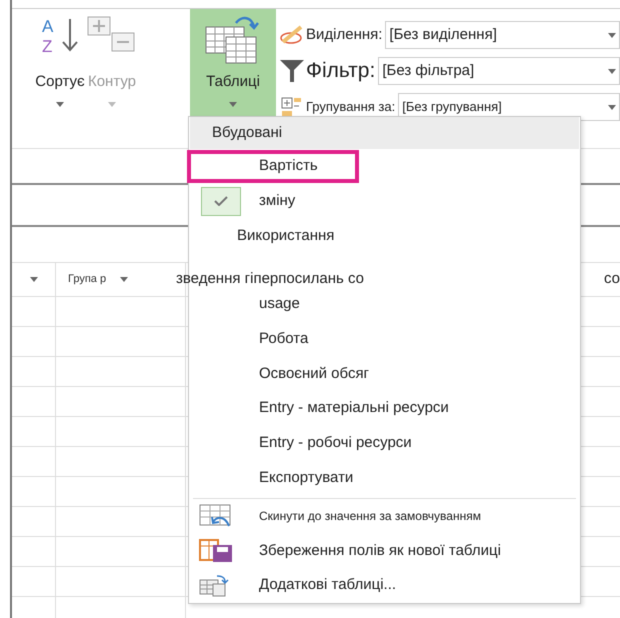 The height and width of the screenshot is (618, 620). What do you see at coordinates (384, 550) in the screenshot?
I see `menu-item: Збереження полів як нової таблиці` at bounding box center [384, 550].